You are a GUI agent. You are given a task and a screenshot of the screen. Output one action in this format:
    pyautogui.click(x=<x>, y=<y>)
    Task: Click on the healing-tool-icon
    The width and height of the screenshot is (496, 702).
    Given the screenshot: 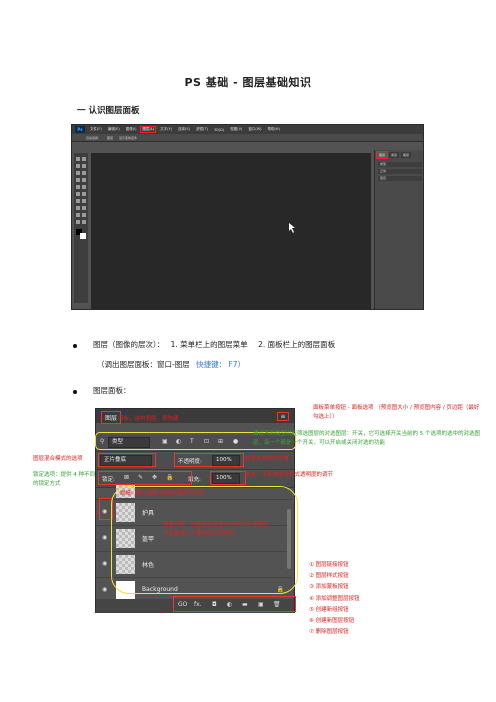 What is the action you would take?
    pyautogui.click(x=78, y=180)
    